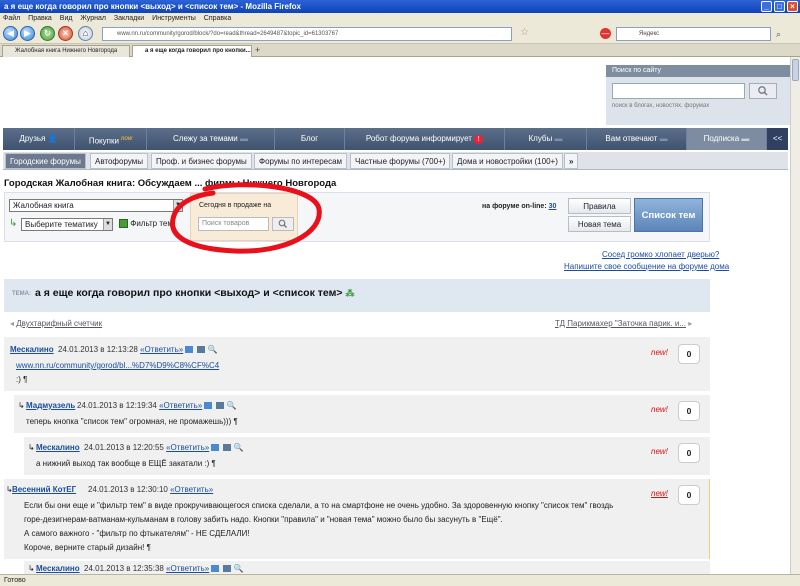 The height and width of the screenshot is (586, 800). I want to click on stop-icon: ✕, so click(65, 33).